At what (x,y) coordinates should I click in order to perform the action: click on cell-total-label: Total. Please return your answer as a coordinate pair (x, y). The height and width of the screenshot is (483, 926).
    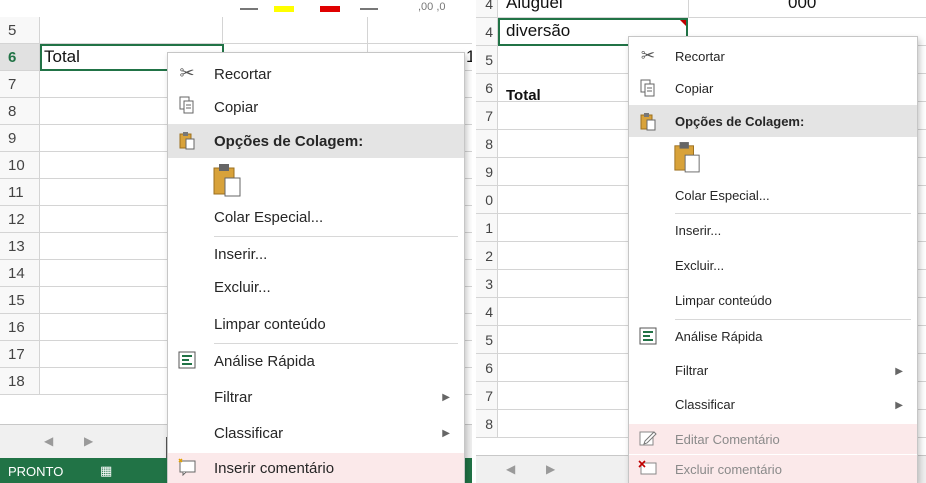
    Looking at the image, I should click on (62, 56).